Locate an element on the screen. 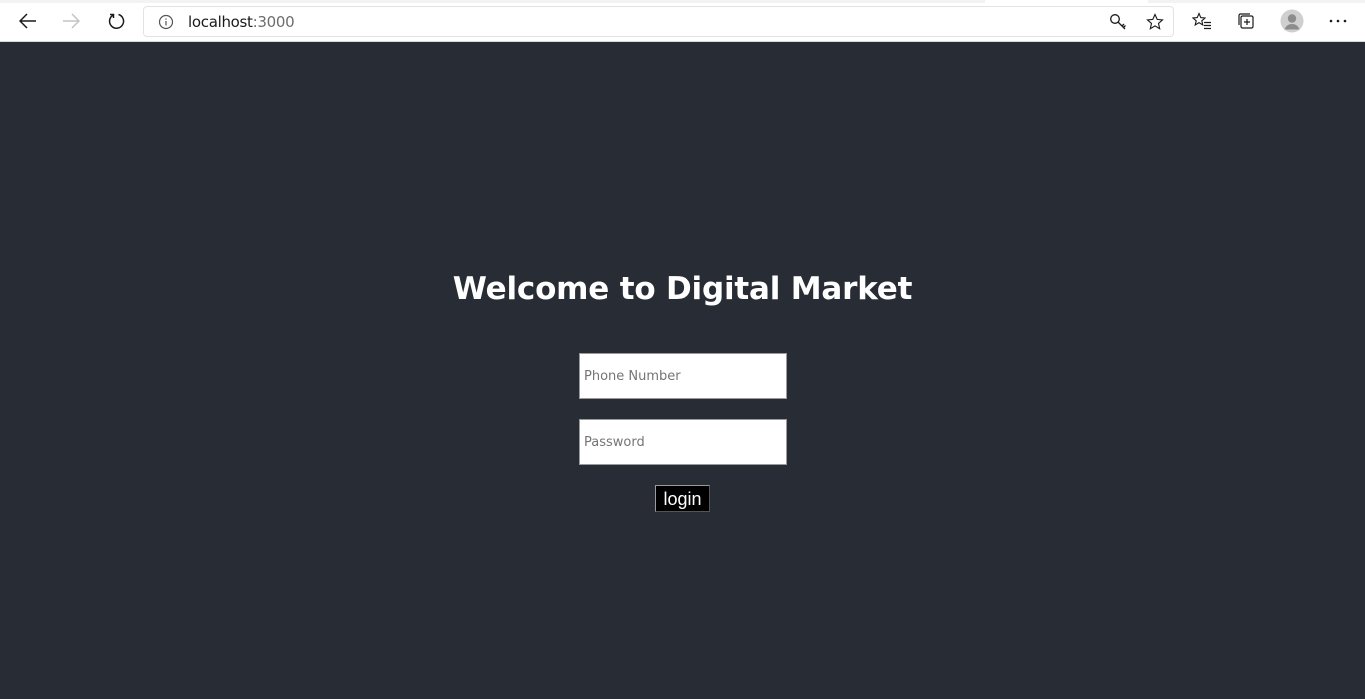 The width and height of the screenshot is (1365, 699). refresh-icon is located at coordinates (116, 21).